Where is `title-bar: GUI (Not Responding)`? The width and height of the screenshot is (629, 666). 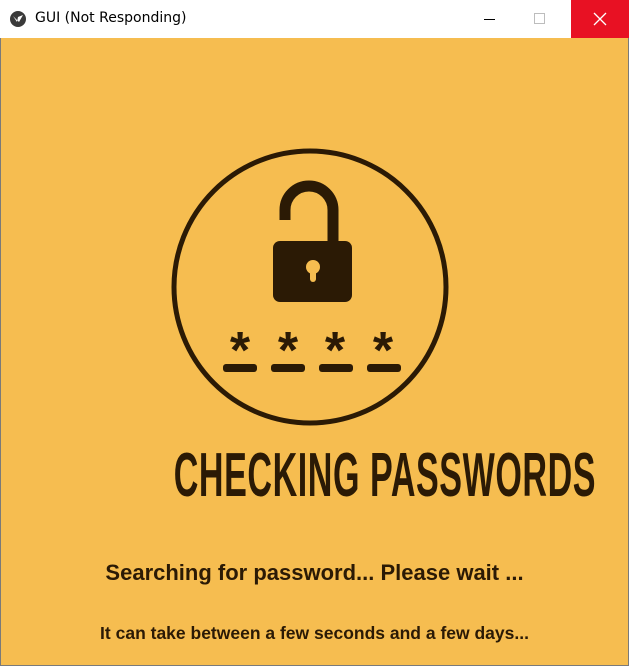
title-bar: GUI (Not Responding) is located at coordinates (314, 19).